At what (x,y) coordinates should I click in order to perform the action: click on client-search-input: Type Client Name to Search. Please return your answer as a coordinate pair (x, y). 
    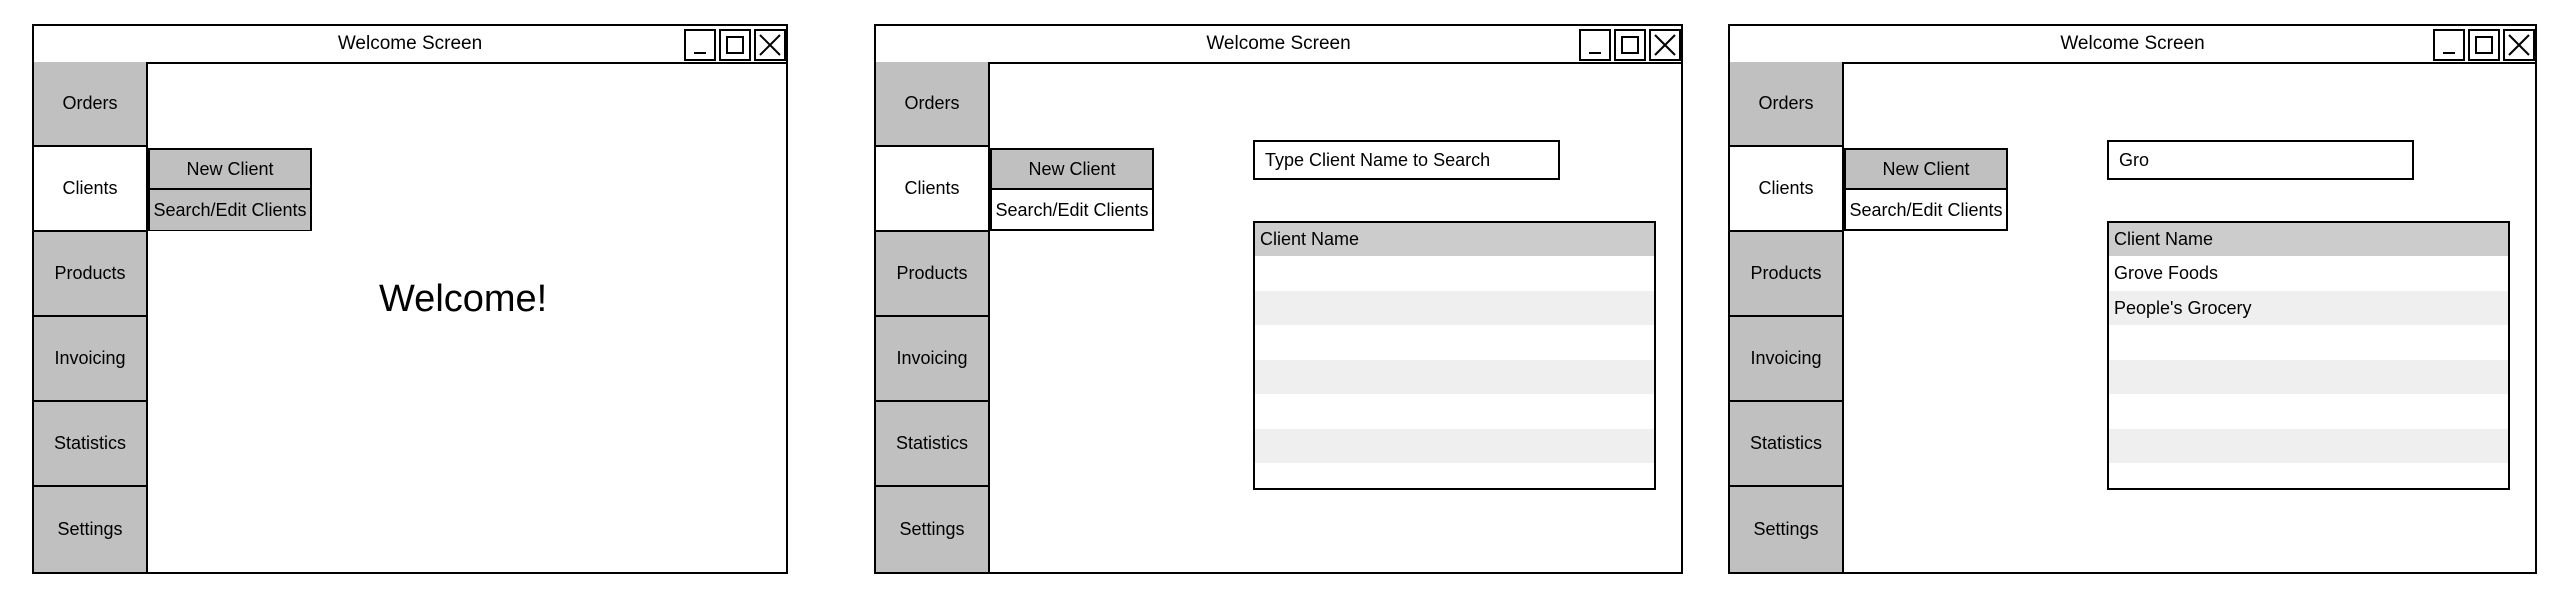
    Looking at the image, I should click on (1406, 160).